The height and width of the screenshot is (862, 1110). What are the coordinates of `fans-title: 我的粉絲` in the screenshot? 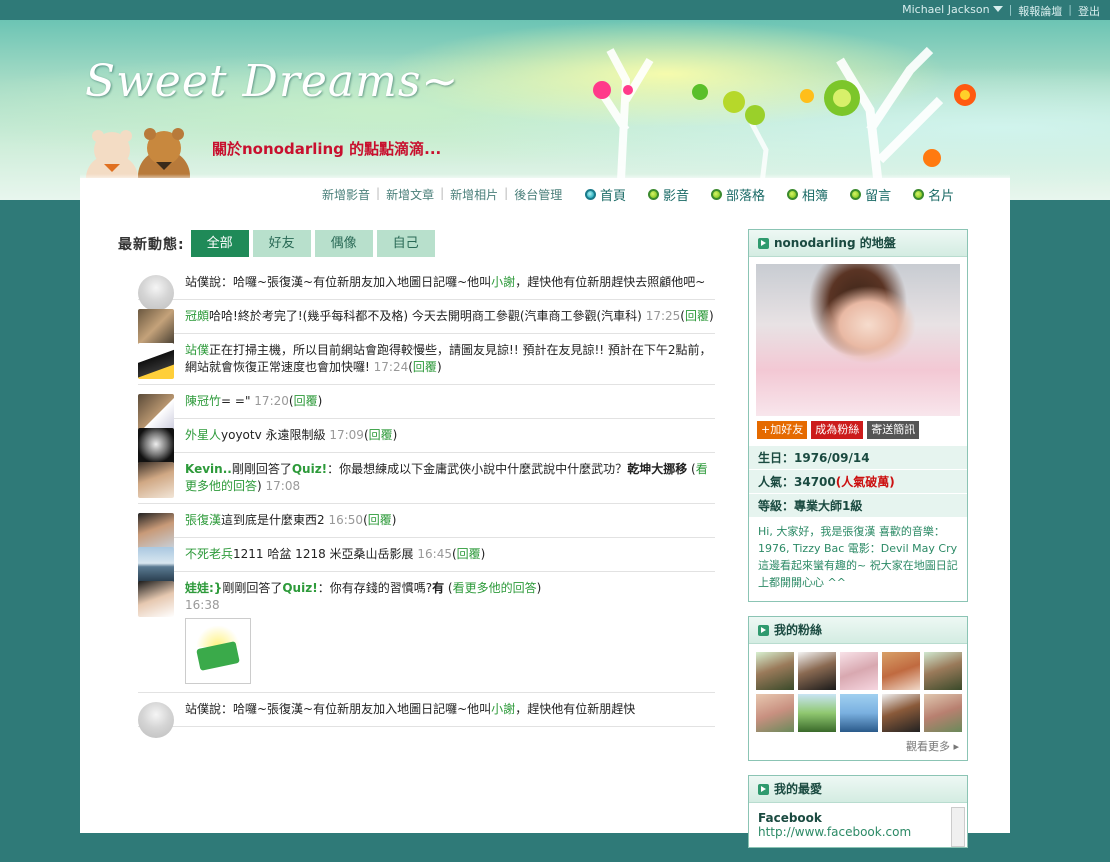 It's located at (798, 629).